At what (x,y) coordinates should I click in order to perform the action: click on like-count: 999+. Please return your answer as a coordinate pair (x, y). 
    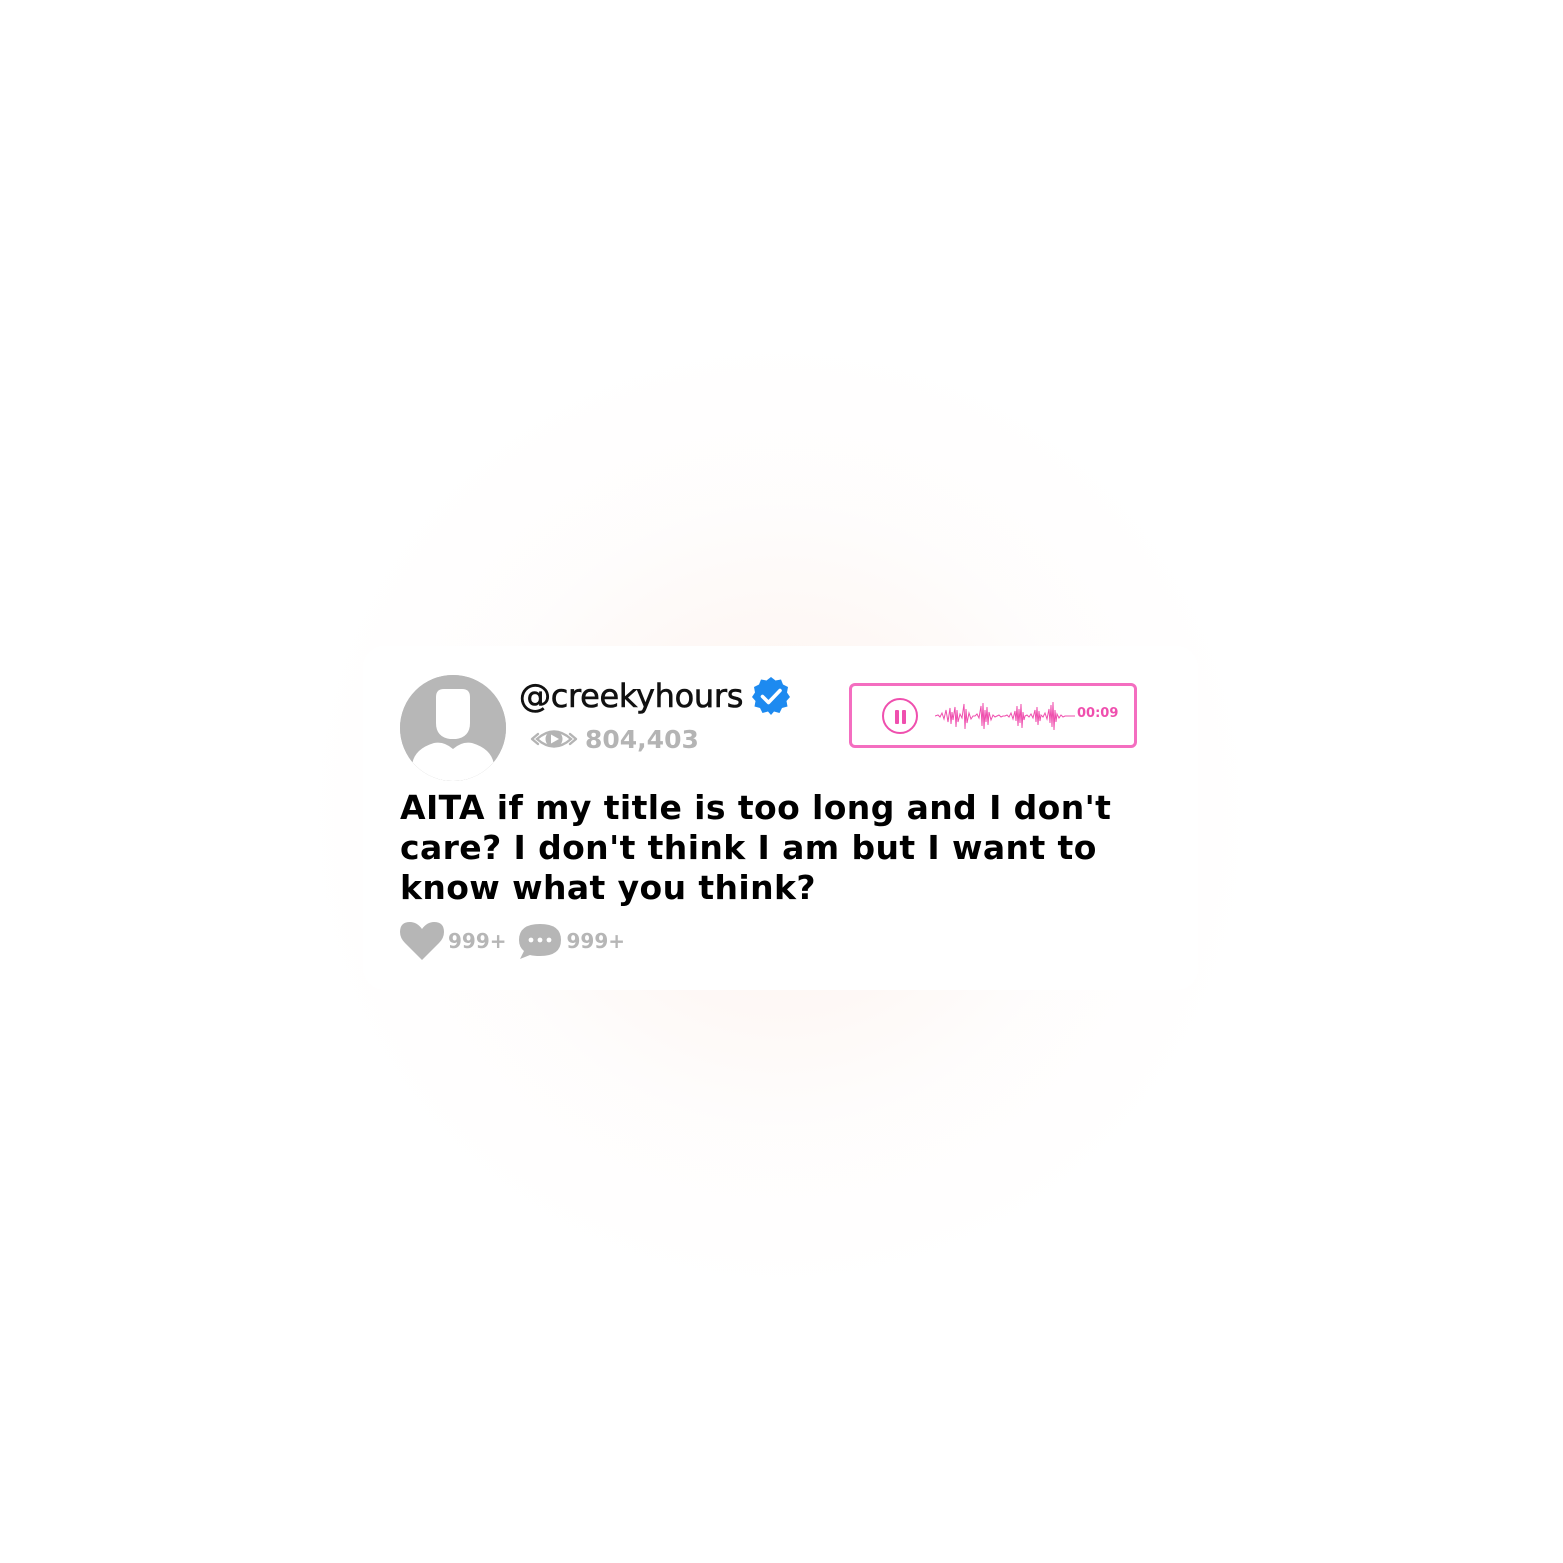
    Looking at the image, I should click on (477, 941).